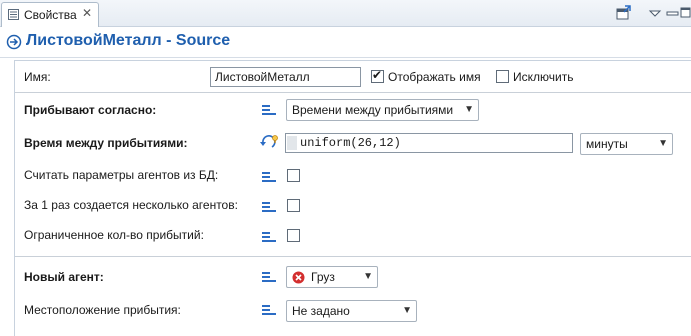 The height and width of the screenshot is (336, 691). I want to click on show-name-label: Отображать имя, so click(434, 77).